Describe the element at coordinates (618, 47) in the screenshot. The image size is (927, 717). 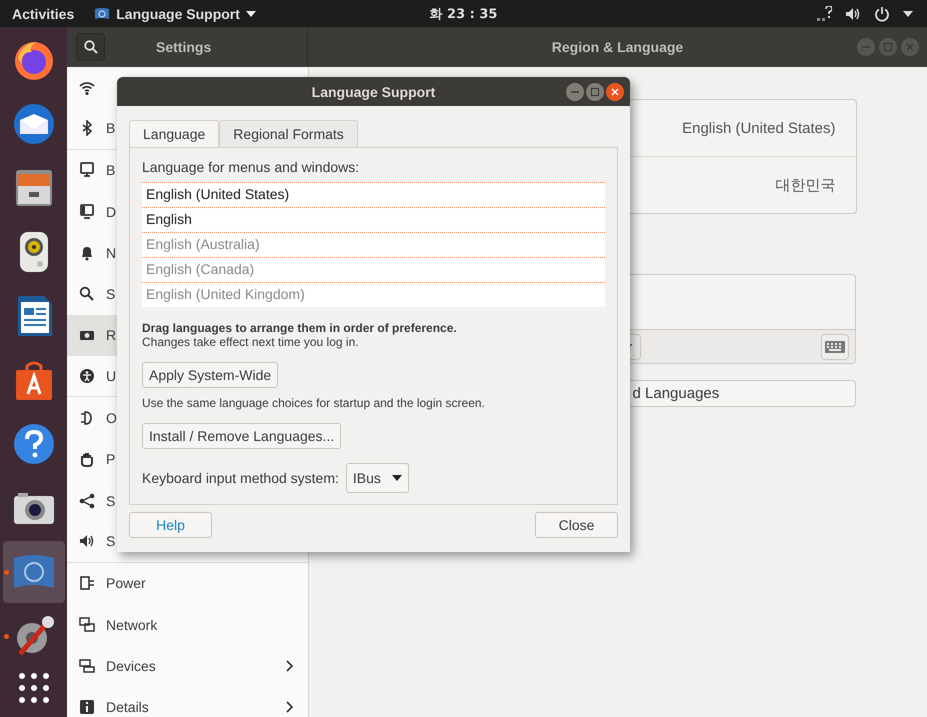
I see `window-title: Region & Language` at that location.